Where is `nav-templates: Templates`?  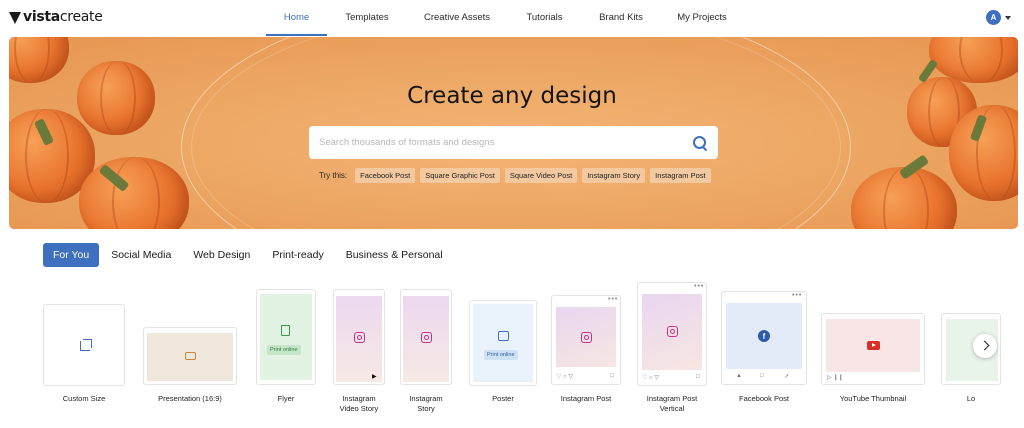 nav-templates: Templates is located at coordinates (367, 18).